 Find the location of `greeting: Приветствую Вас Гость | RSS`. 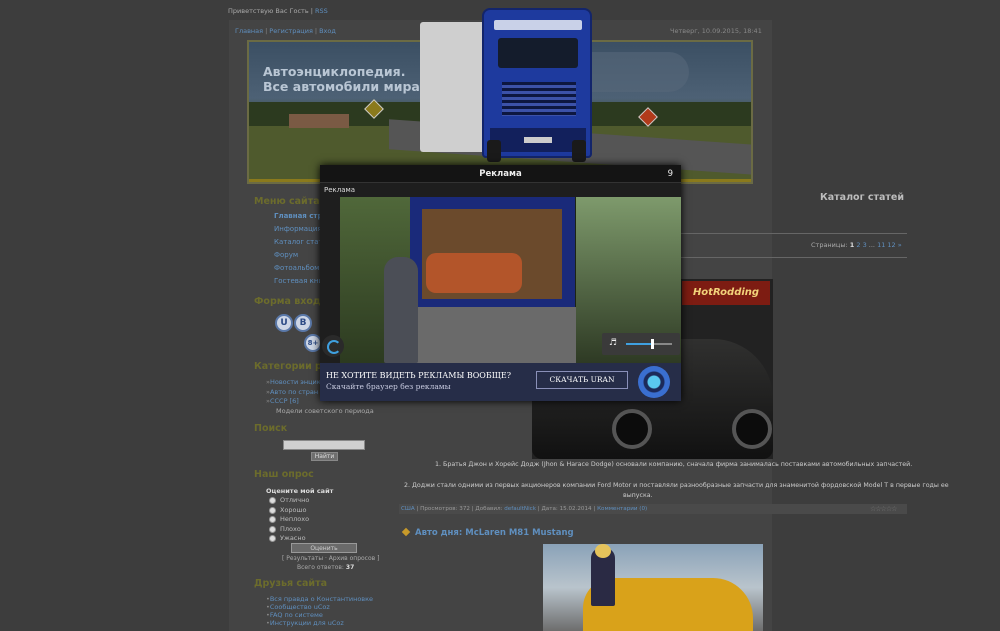

greeting: Приветствую Вас Гость | RSS is located at coordinates (278, 11).